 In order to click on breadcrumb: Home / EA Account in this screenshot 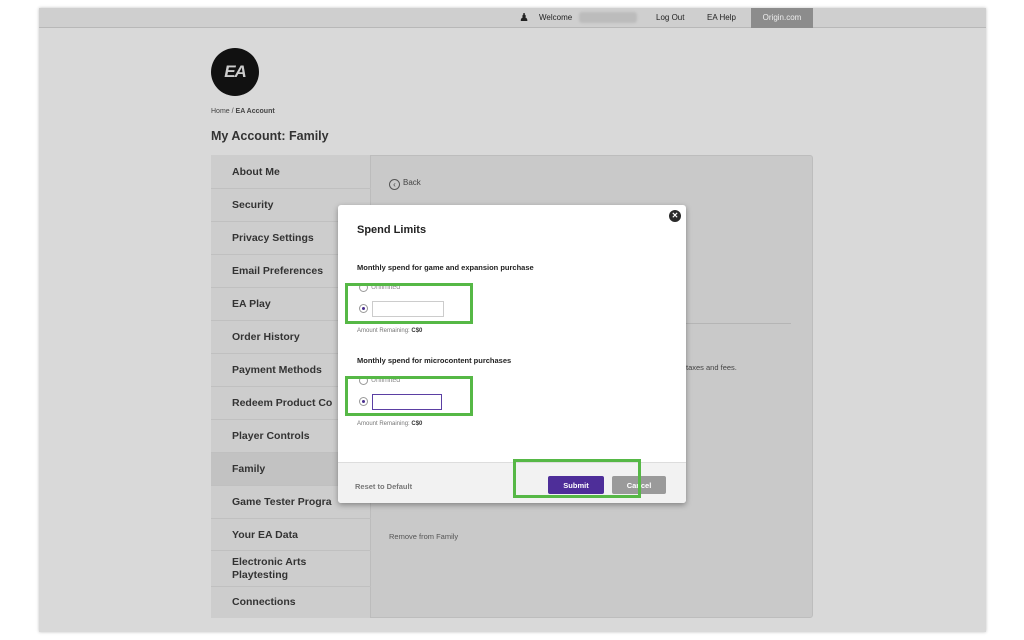, I will do `click(243, 111)`.